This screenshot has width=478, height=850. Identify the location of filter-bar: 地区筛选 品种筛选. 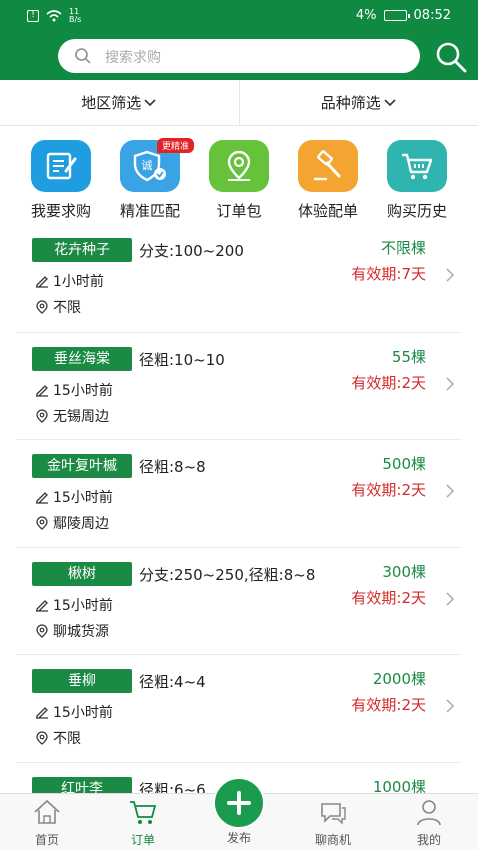
(239, 103).